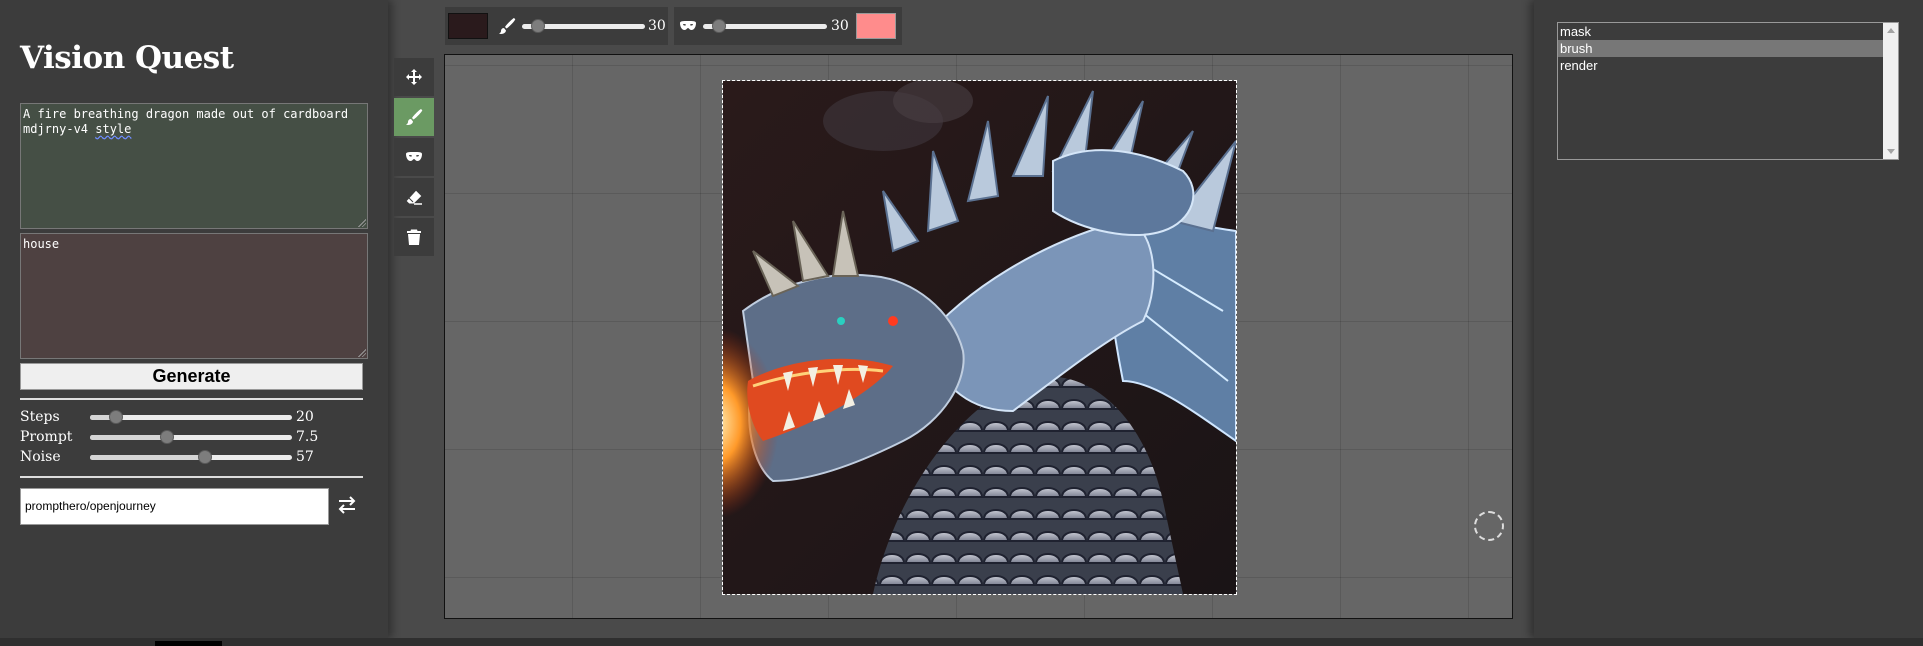  What do you see at coordinates (305, 457) in the screenshot?
I see `noise-value: 57` at bounding box center [305, 457].